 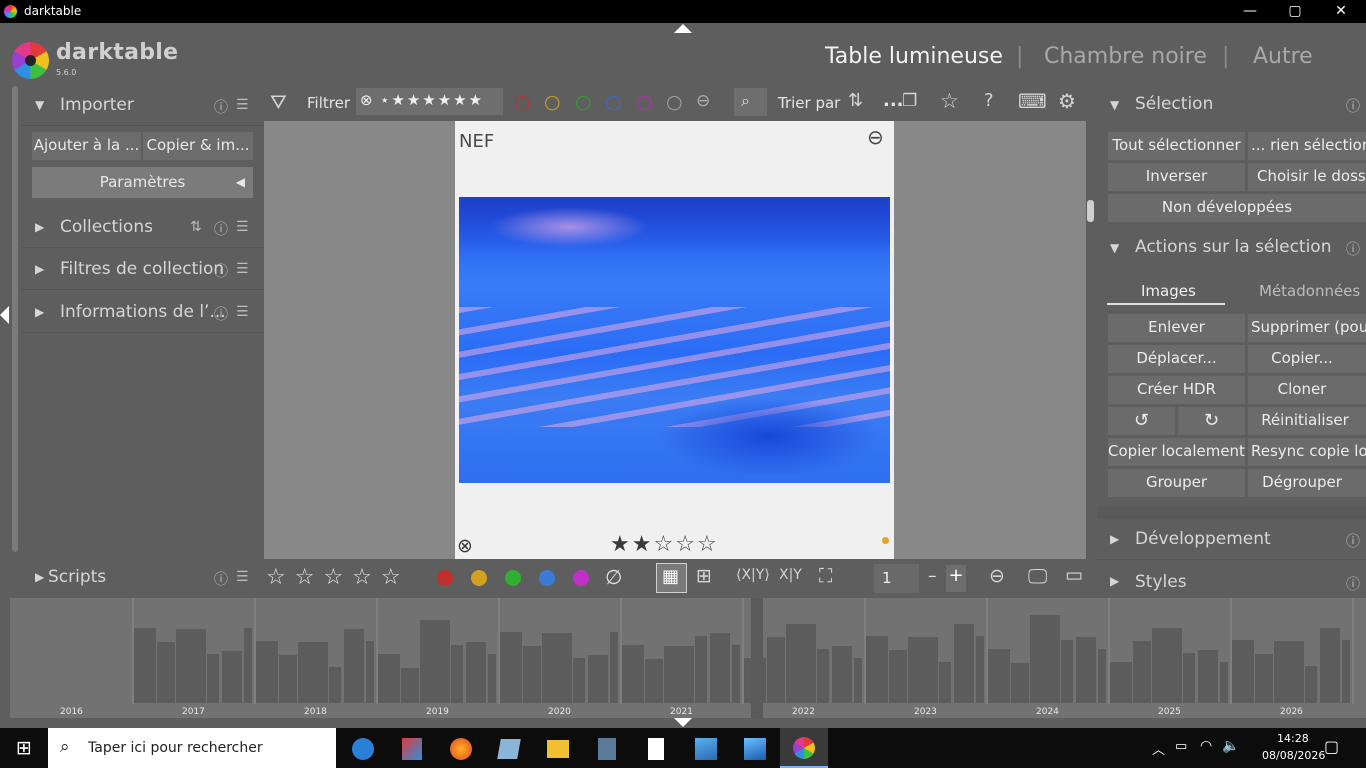 I want to click on document-icon, so click(x=656, y=749).